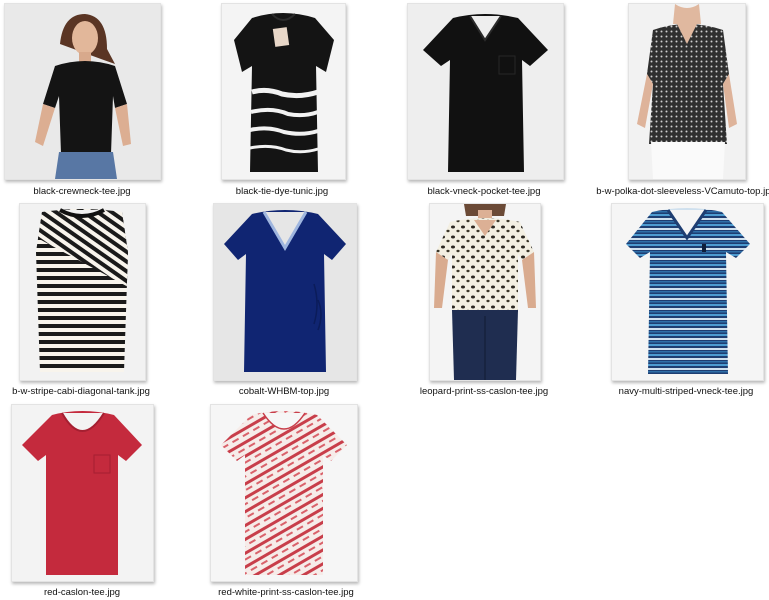 This screenshot has width=769, height=600. I want to click on black-crewneck-tee-thumbnail-icon, so click(82, 91).